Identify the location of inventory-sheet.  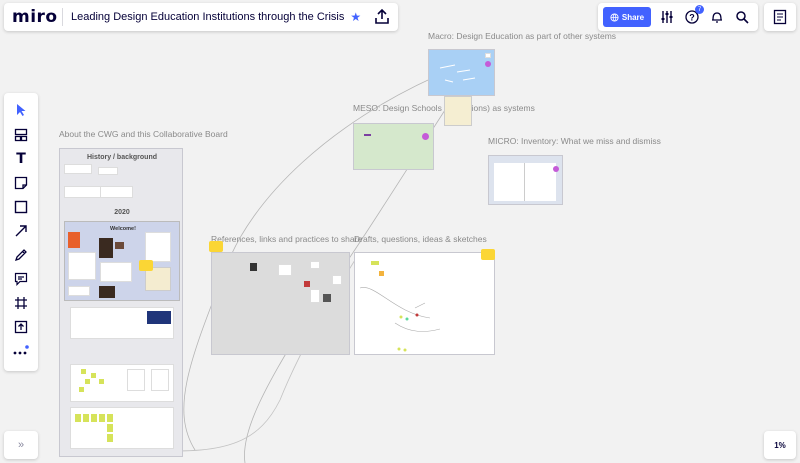
(525, 182).